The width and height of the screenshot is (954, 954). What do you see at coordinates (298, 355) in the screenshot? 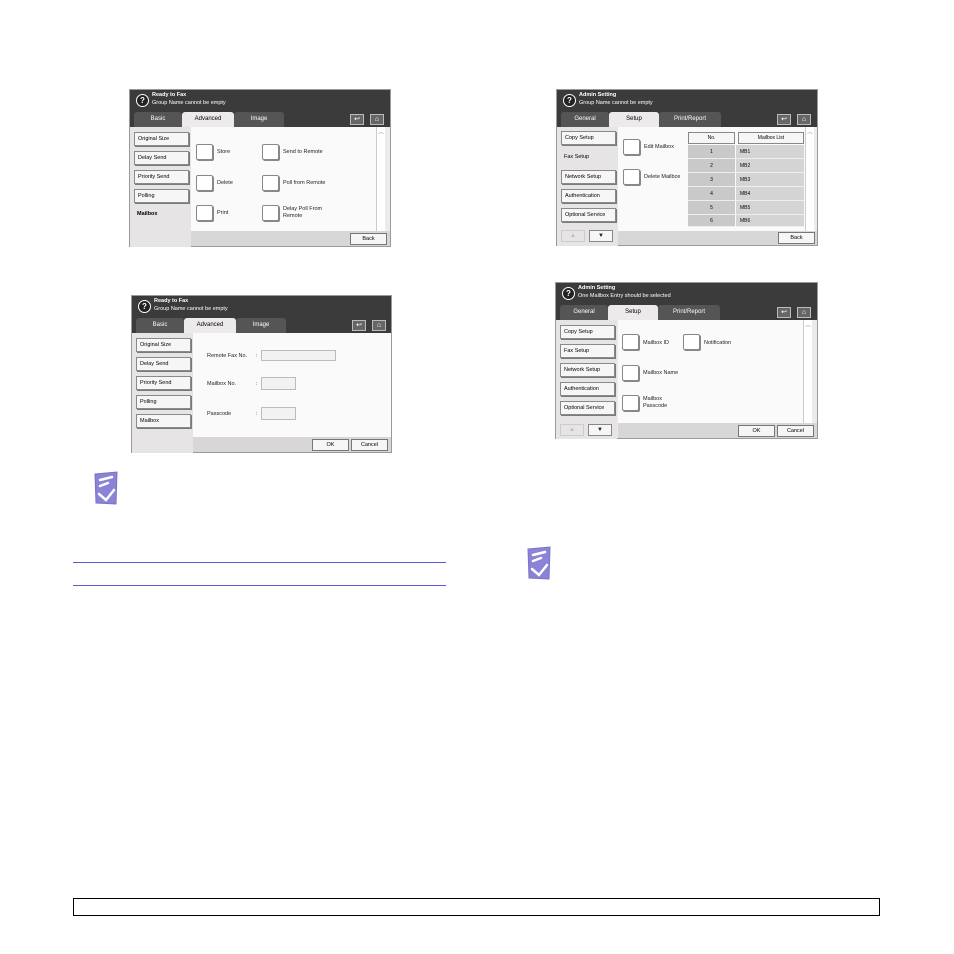
I see `remote-fax-no-field` at bounding box center [298, 355].